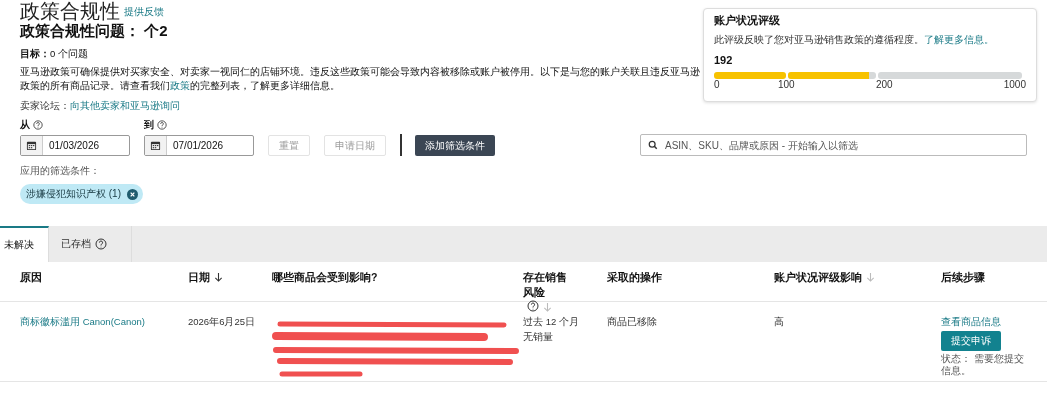 Image resolution: width=1047 pixels, height=400 pixels. Describe the element at coordinates (971, 341) in the screenshot. I see `appeal-button: 提交申诉` at that location.